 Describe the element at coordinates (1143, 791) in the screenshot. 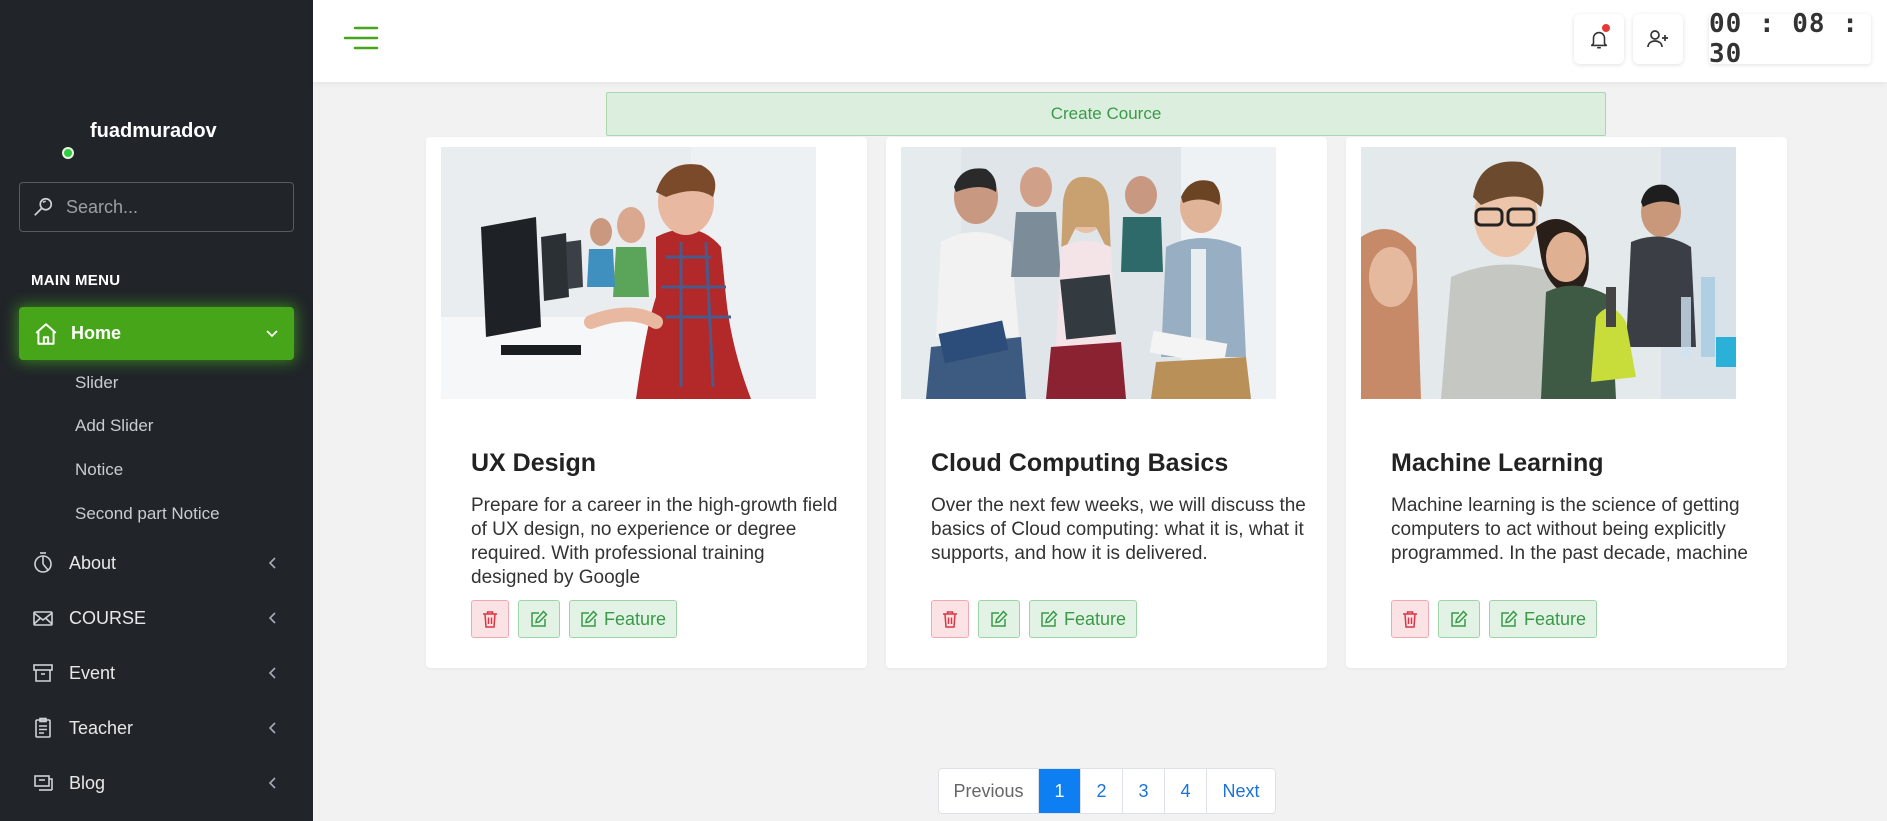

I see `pagination-page-3: 3` at that location.